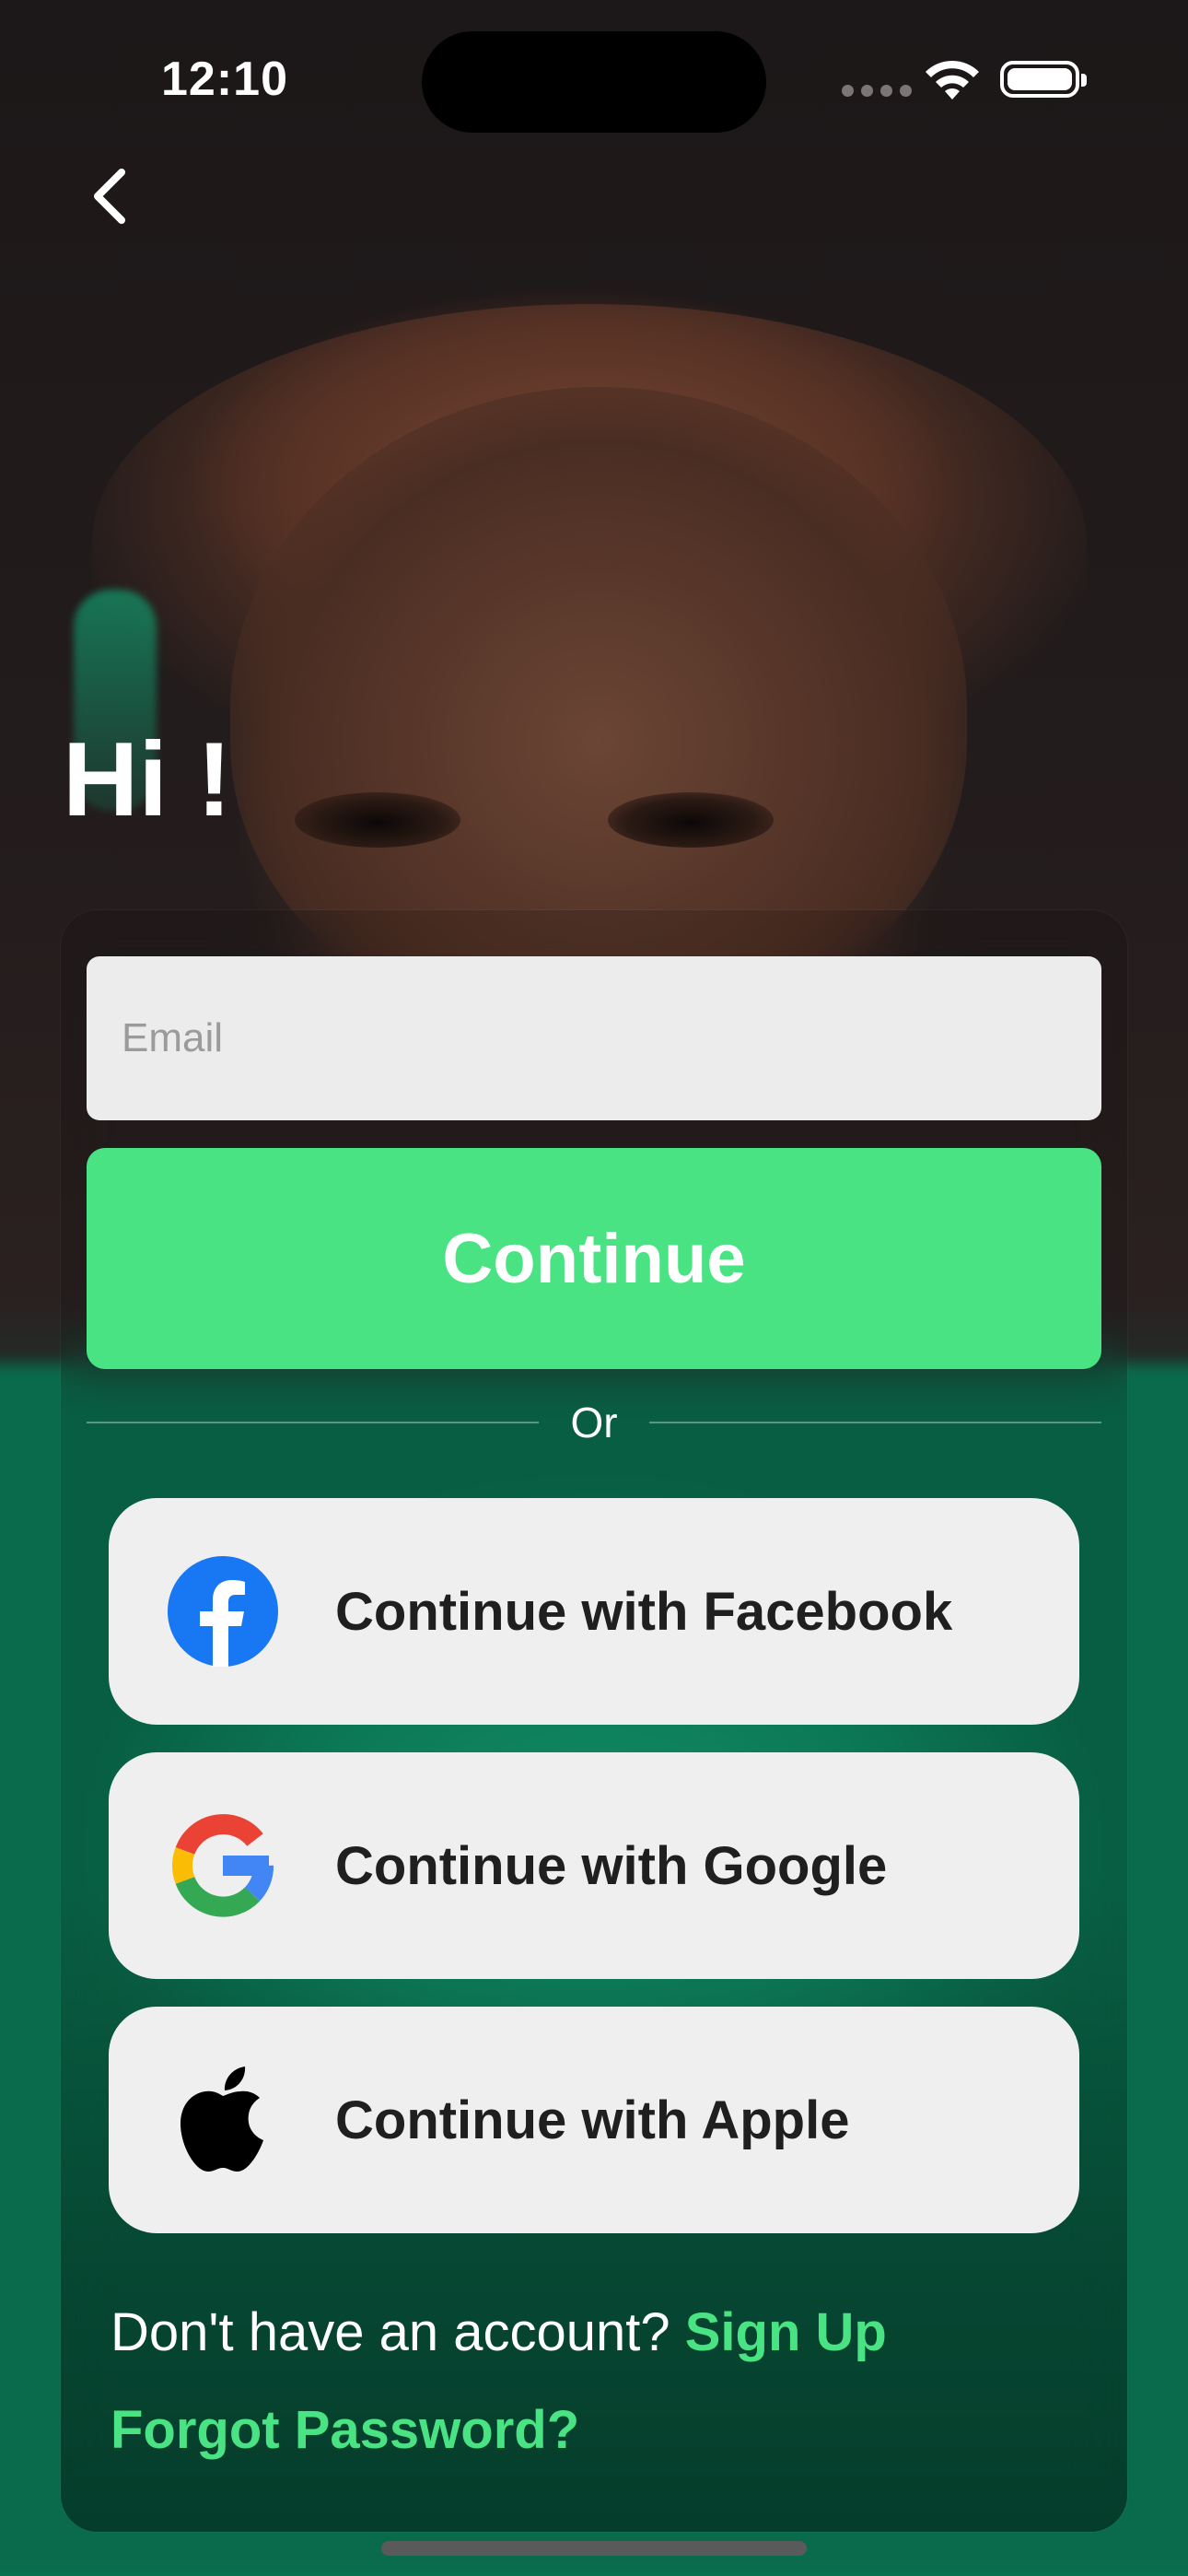 The height and width of the screenshot is (2576, 1188). Describe the element at coordinates (786, 2332) in the screenshot. I see `sign-up-link: Sign Up` at that location.